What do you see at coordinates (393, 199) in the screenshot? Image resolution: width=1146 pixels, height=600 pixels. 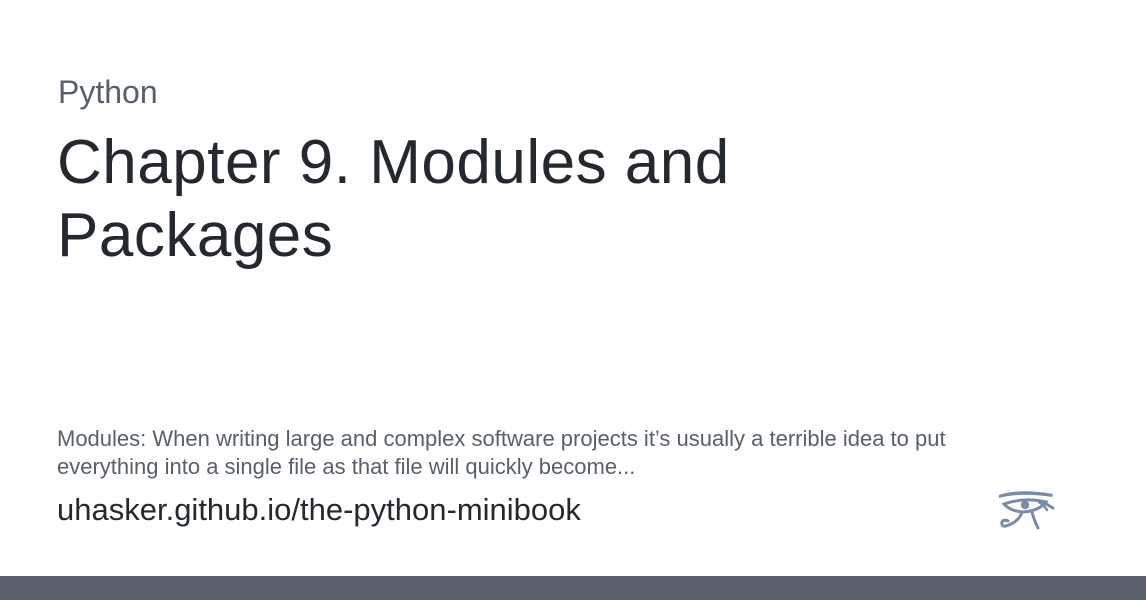 I see `page-title: Chapter 9. Modules and Packages` at bounding box center [393, 199].